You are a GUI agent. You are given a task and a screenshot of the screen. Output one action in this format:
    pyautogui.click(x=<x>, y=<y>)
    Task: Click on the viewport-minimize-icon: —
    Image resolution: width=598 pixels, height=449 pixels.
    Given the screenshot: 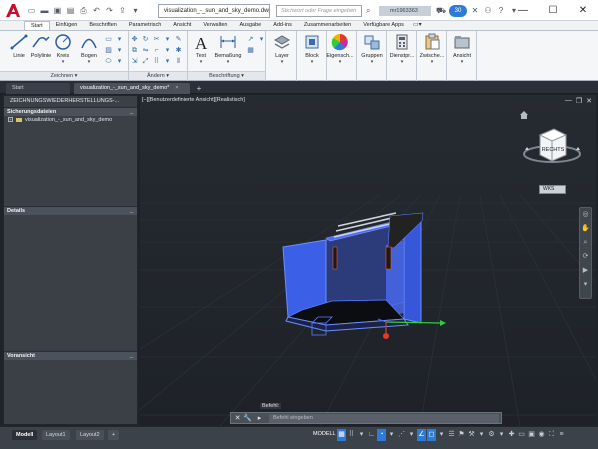 What is the action you would take?
    pyautogui.click(x=568, y=101)
    